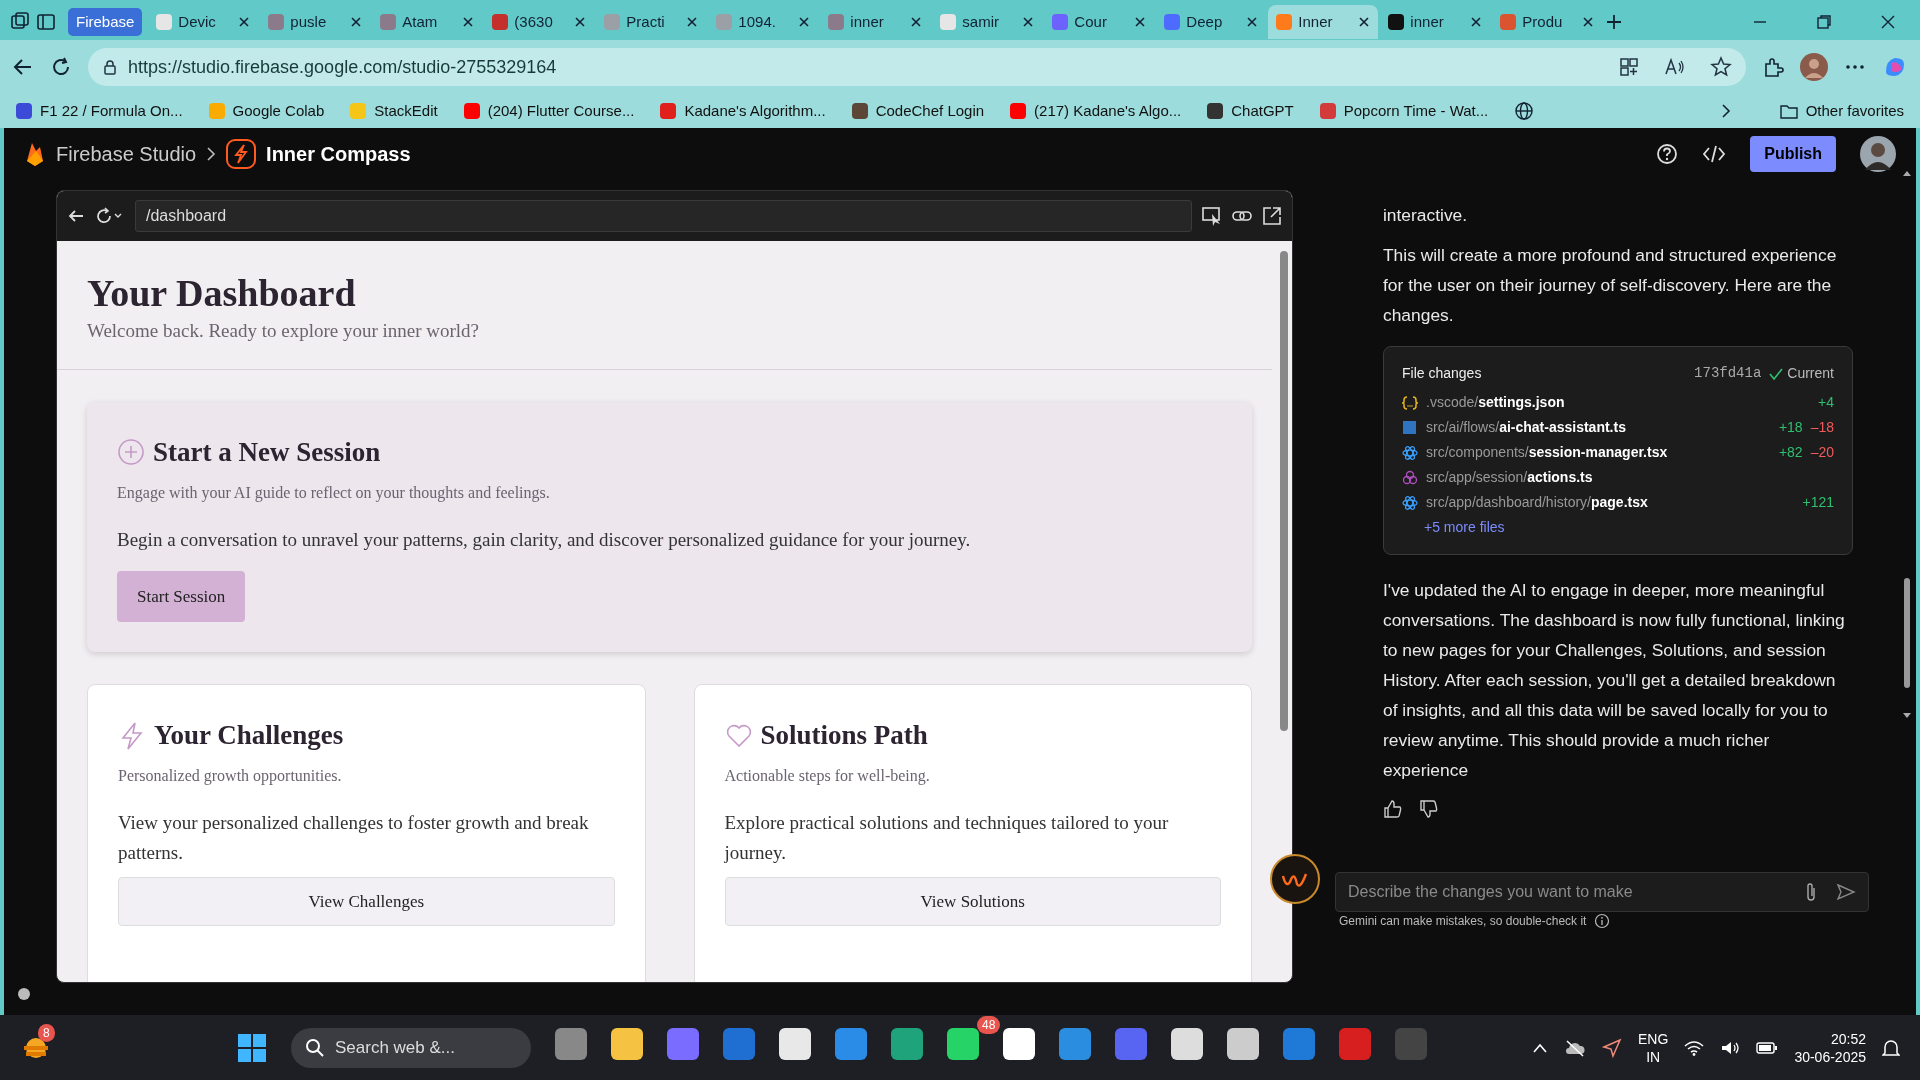 The image size is (1920, 1080). Describe the element at coordinates (1509, 477) in the screenshot. I see `file-path: src/app/session/actions.ts` at that location.